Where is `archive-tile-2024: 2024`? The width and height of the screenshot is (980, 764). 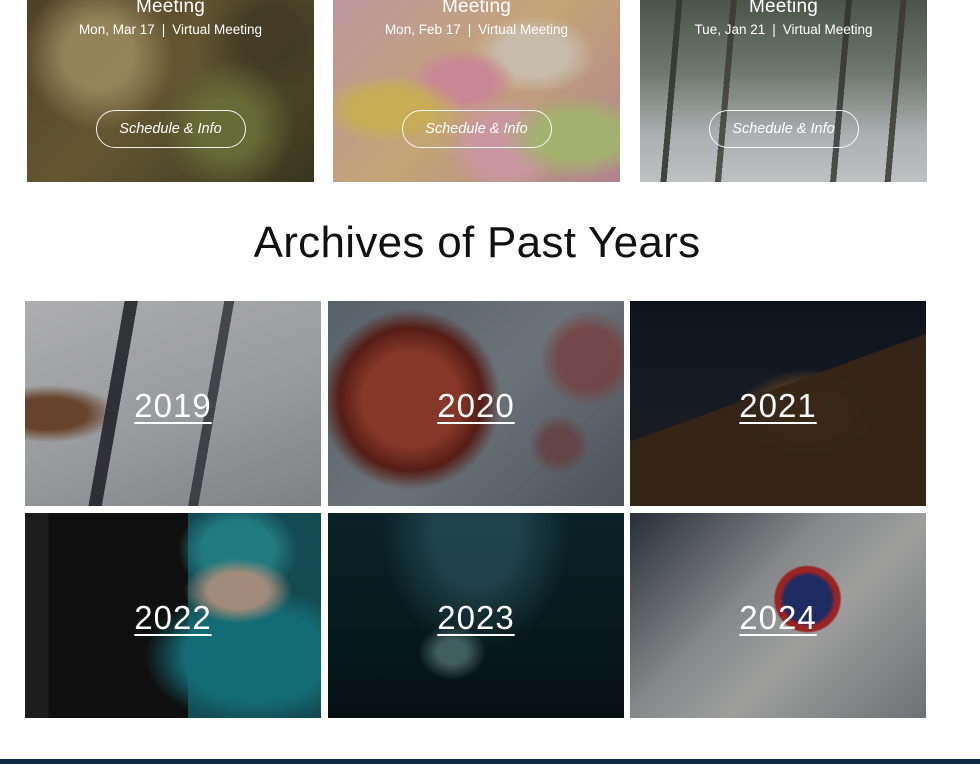
archive-tile-2024: 2024 is located at coordinates (778, 615).